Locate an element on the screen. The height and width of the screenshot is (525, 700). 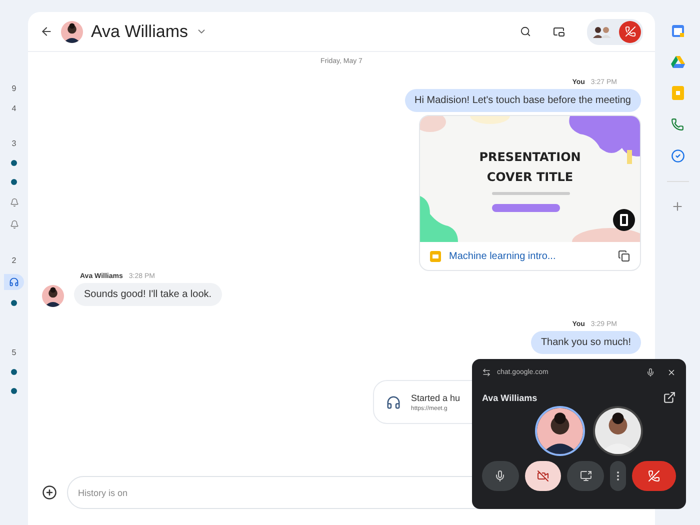
message-bubble: Thank you so much! is located at coordinates (585, 342).